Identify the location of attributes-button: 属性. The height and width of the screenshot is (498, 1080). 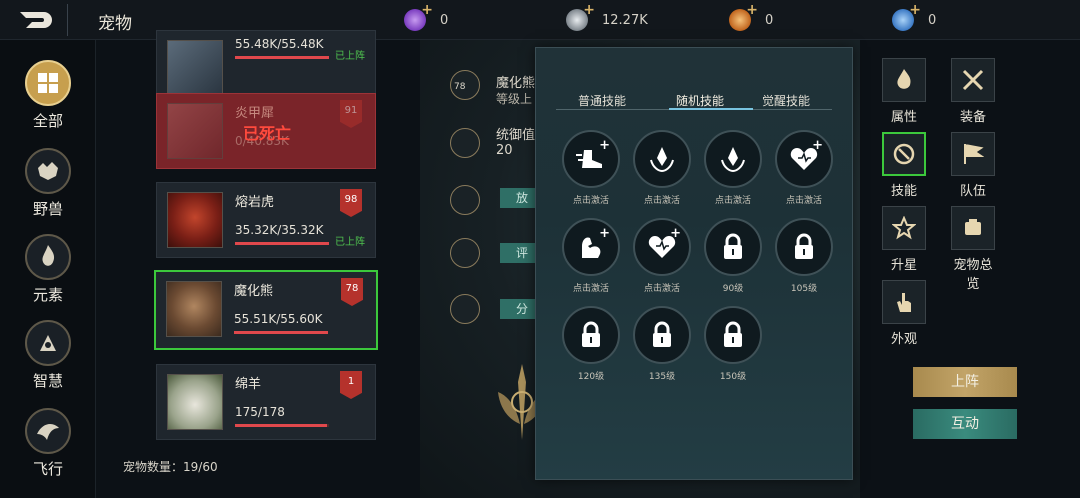
(904, 91).